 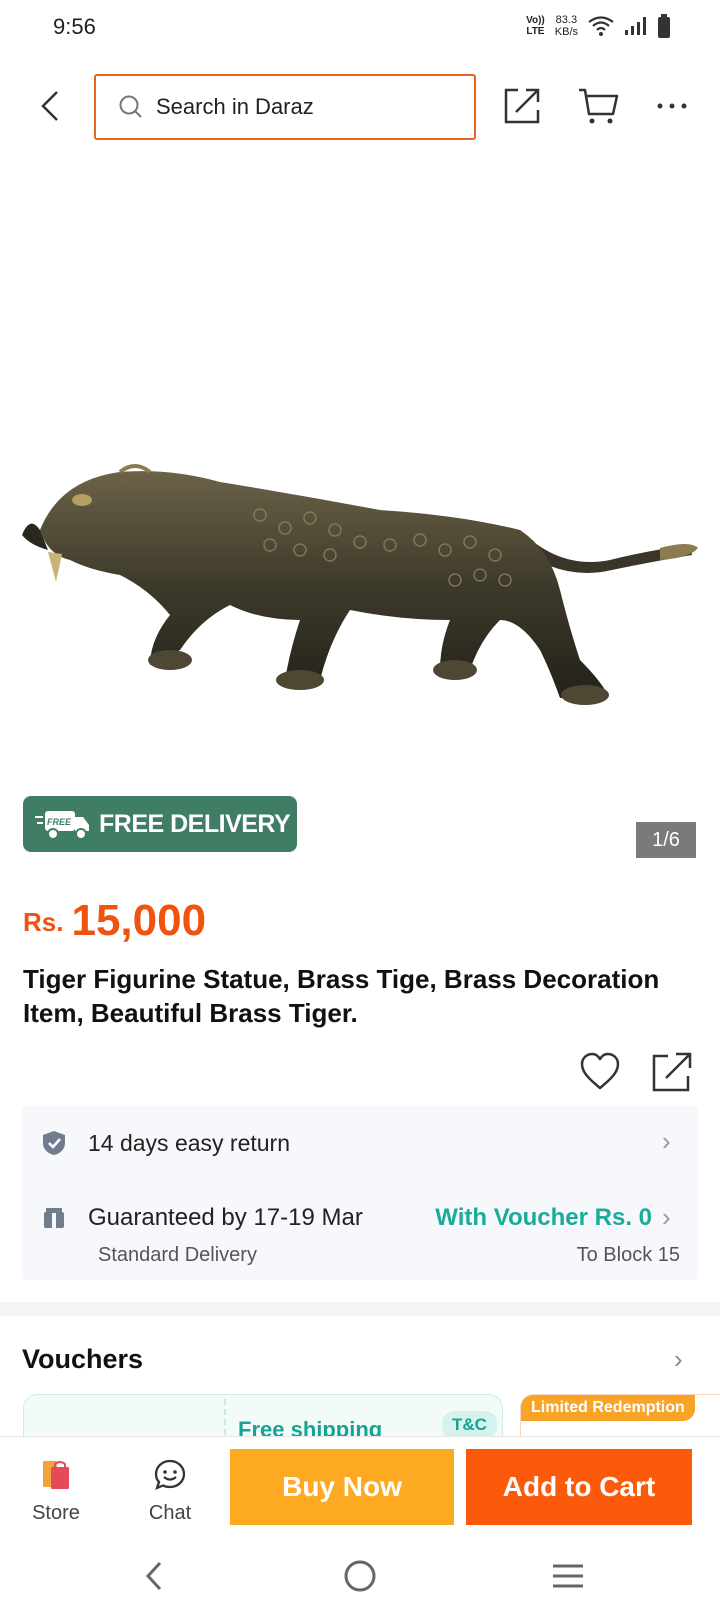 I want to click on product-price: Rs. 15,000, so click(x=114, y=921).